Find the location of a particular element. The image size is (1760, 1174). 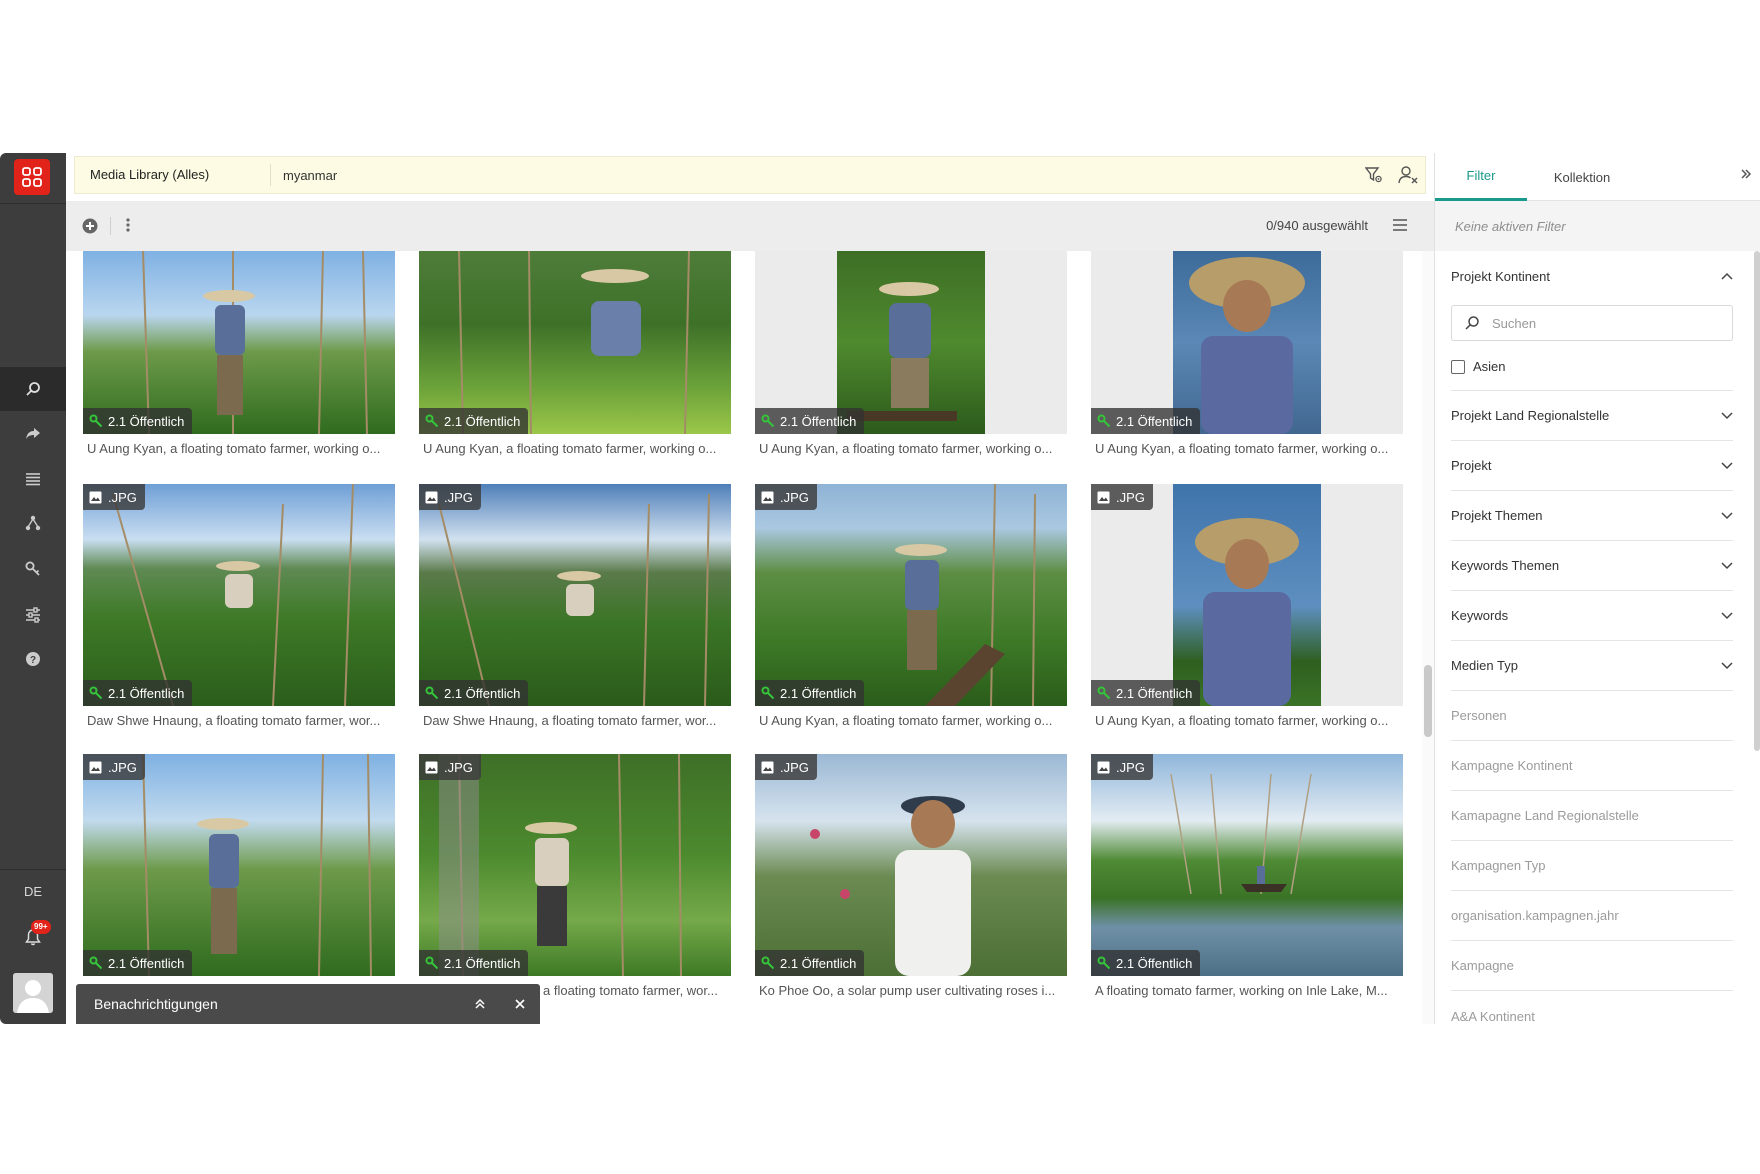

nav-help-item: ? is located at coordinates (33, 659).